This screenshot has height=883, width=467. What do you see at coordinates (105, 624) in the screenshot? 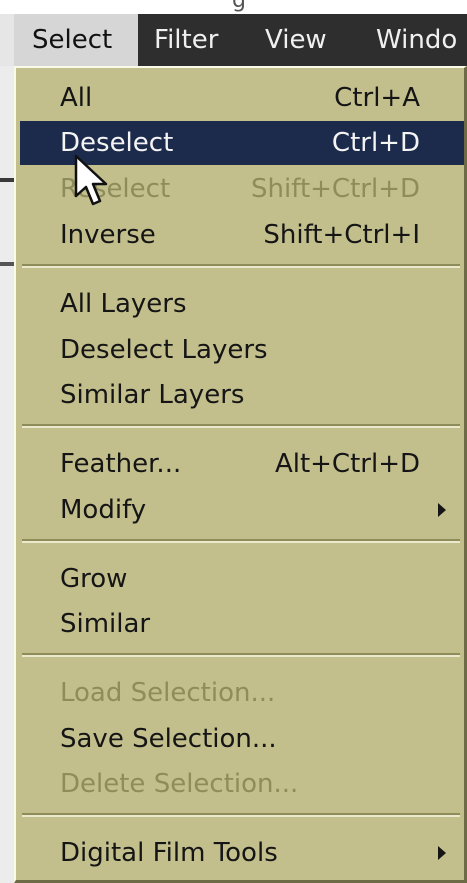
I see `menu-item-label: Similar` at bounding box center [105, 624].